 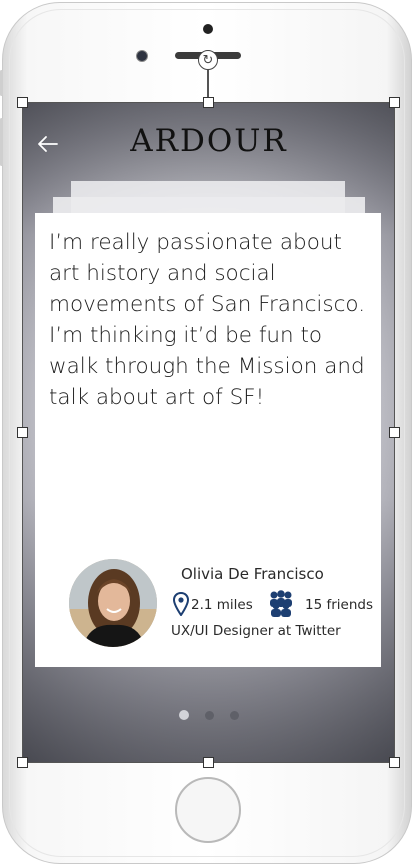 What do you see at coordinates (1, 142) in the screenshot?
I see `side-button-left-lower` at bounding box center [1, 142].